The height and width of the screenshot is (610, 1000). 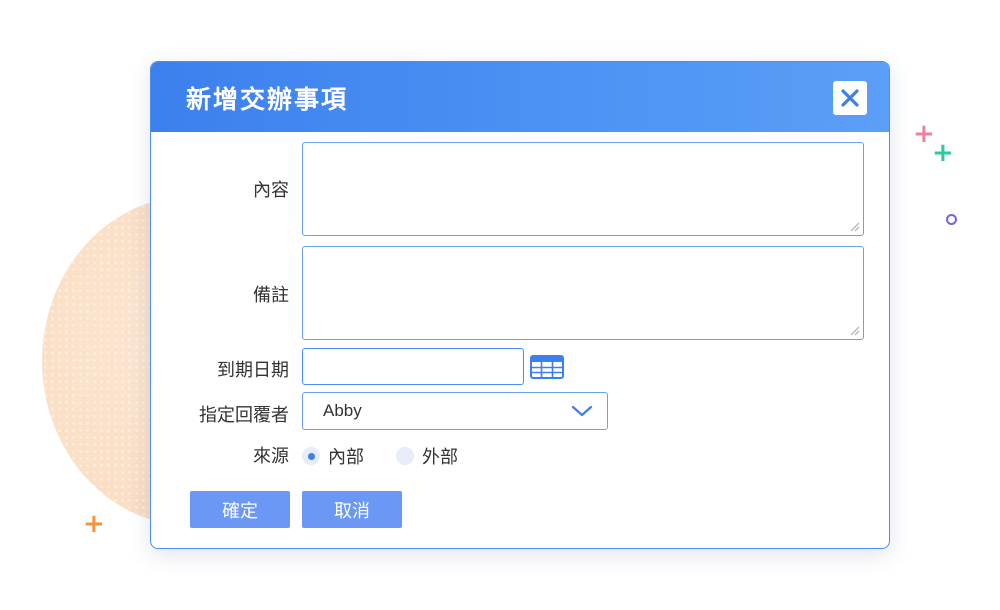 What do you see at coordinates (94, 524) in the screenshot?
I see `plus-icon-orange: +` at bounding box center [94, 524].